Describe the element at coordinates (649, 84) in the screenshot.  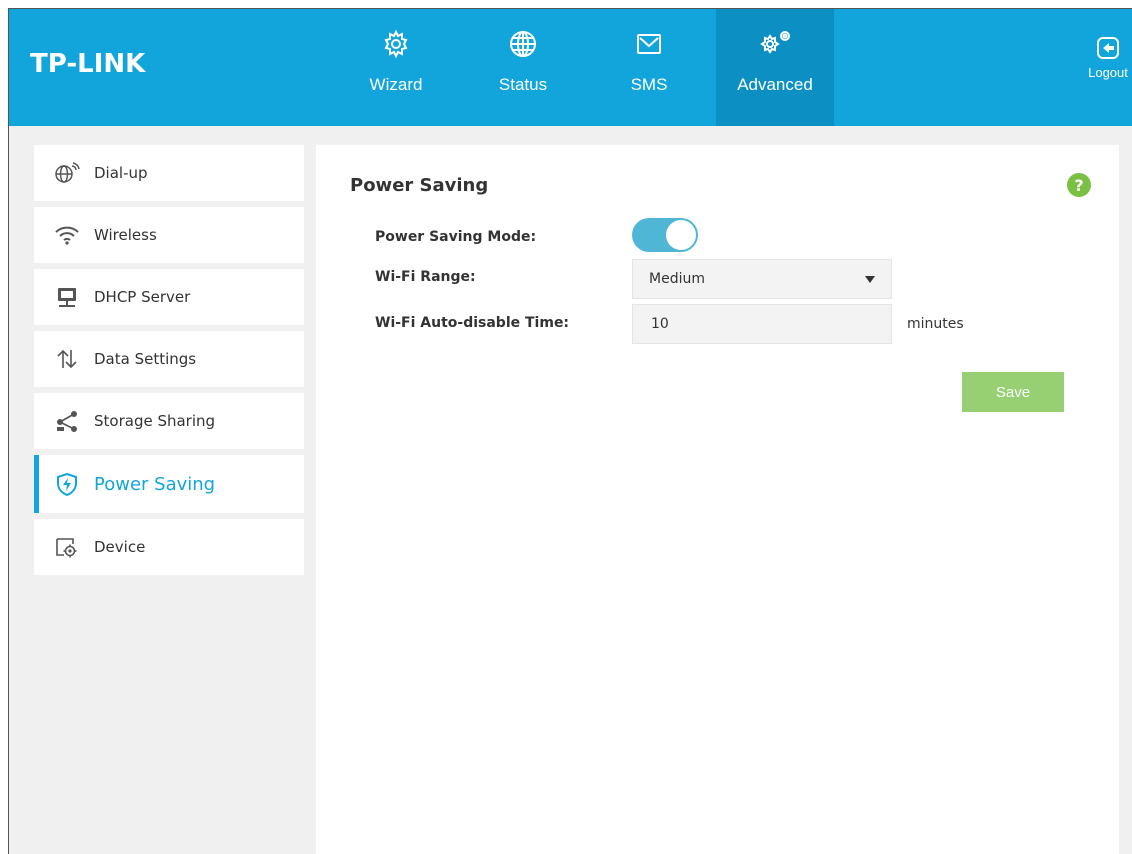
I see `nav-sms-label: SMS` at that location.